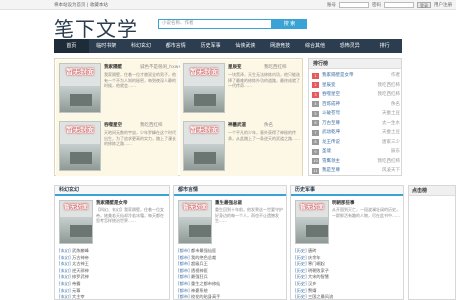 This screenshot has height=300, width=456. I want to click on nav-item-ranking: 排行, so click(384, 46).